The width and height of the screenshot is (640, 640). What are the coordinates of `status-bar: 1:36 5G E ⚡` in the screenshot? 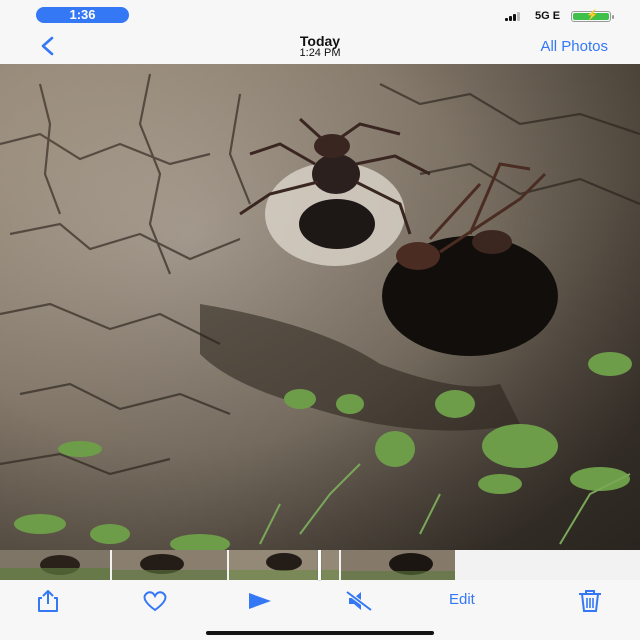 It's located at (320, 15).